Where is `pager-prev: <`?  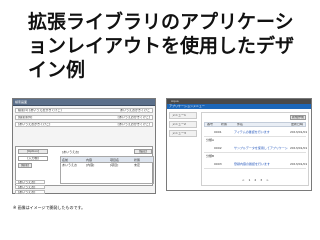
pager-prev: < is located at coordinates (243, 180).